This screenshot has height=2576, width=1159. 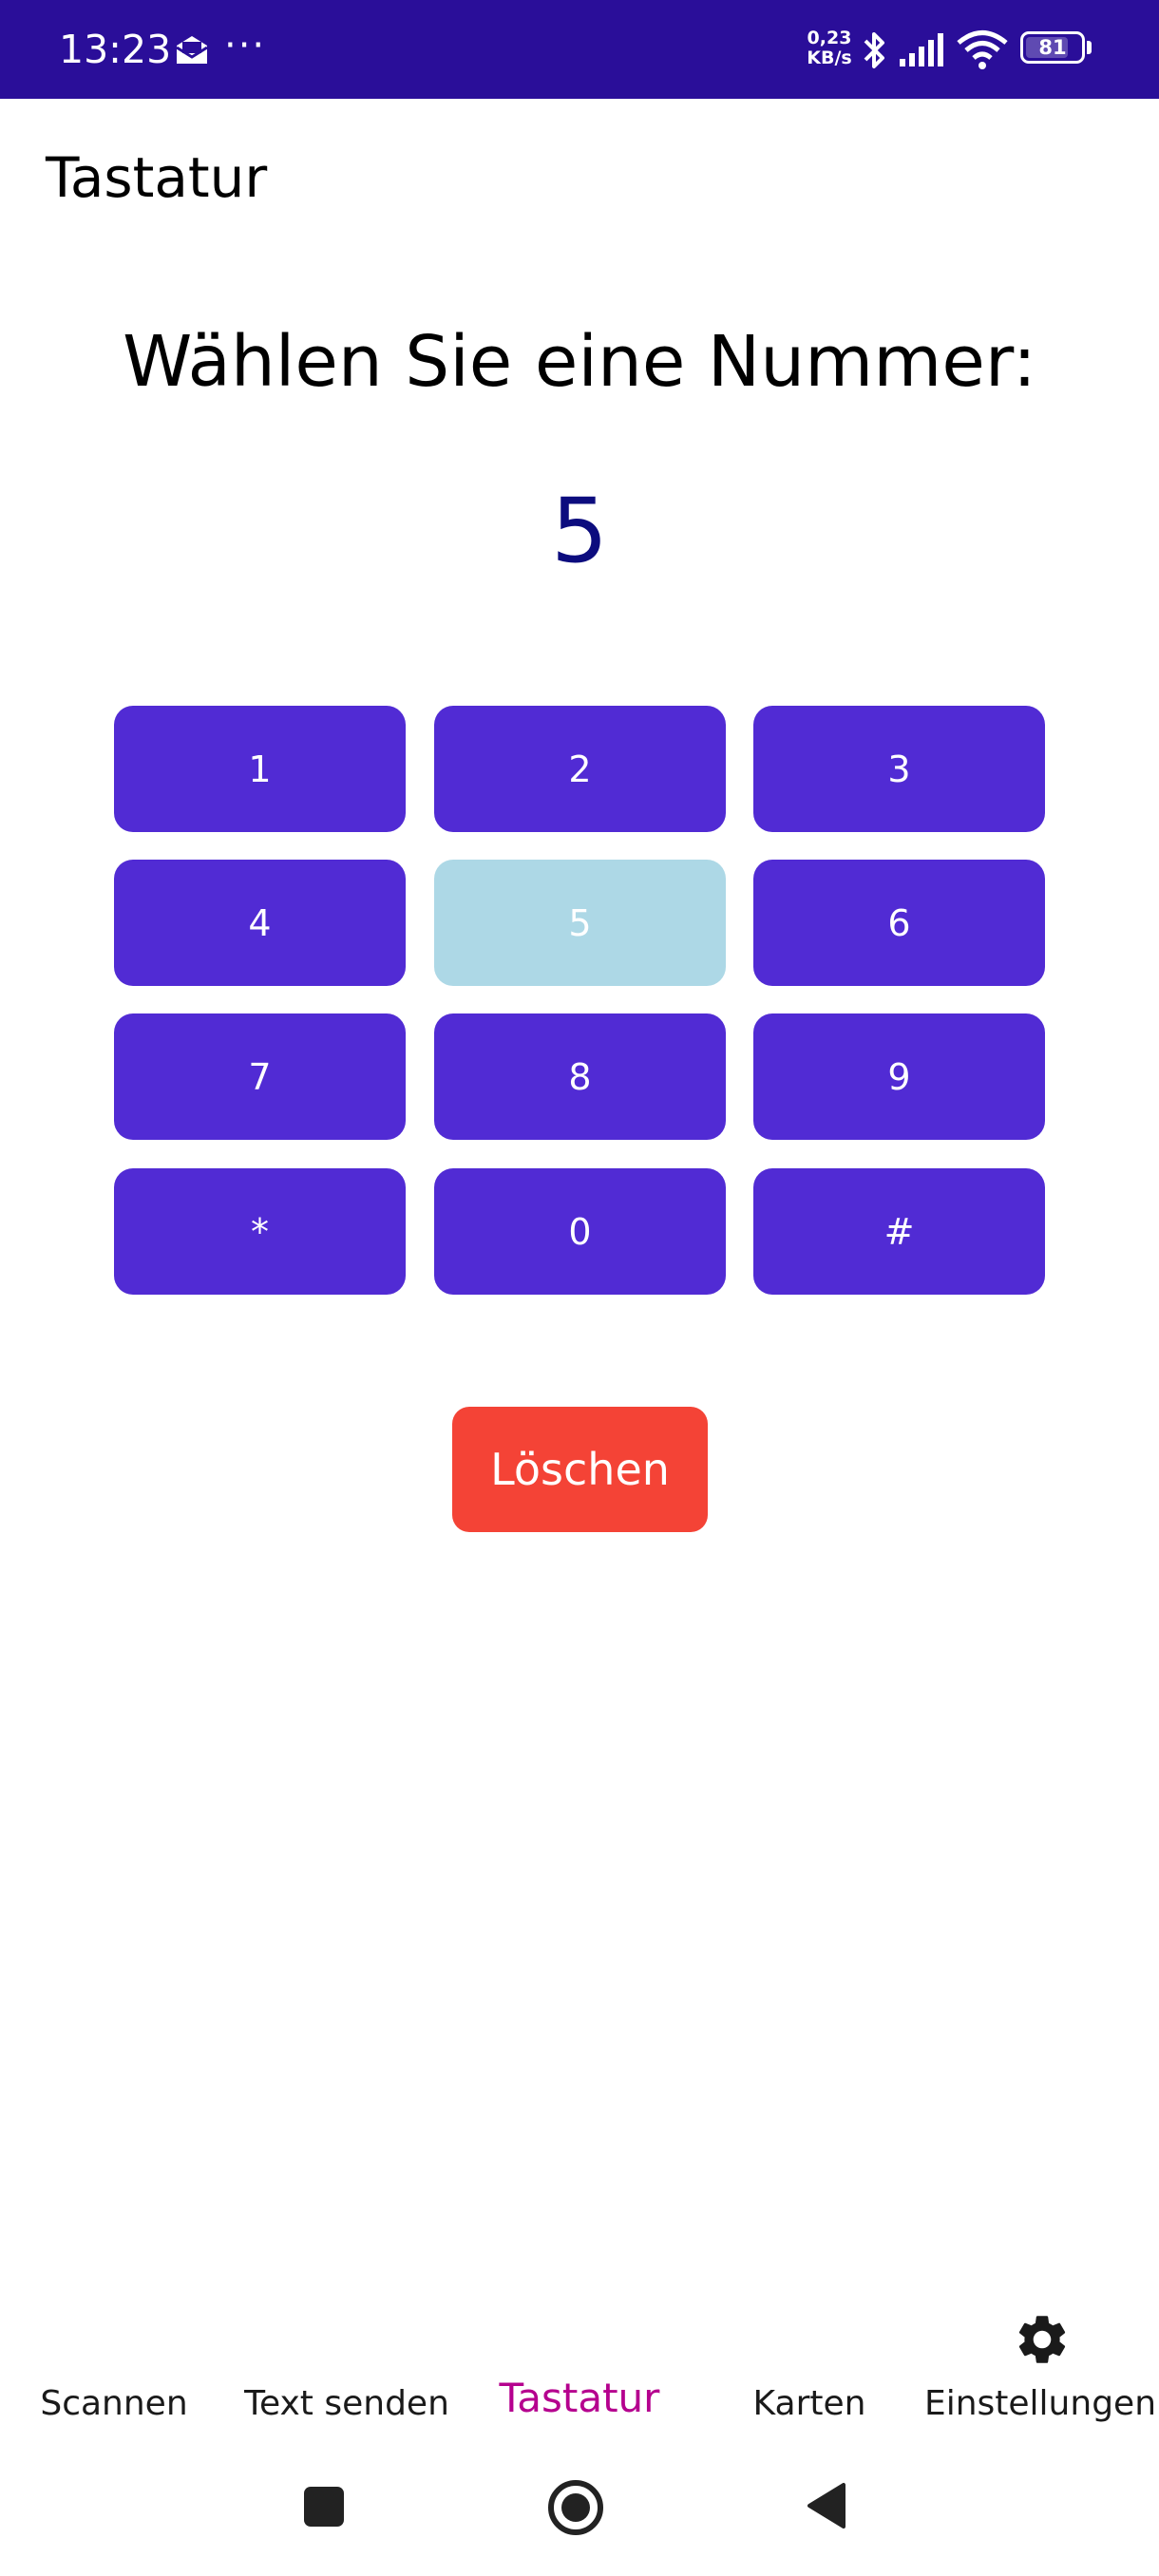 What do you see at coordinates (115, 49) in the screenshot?
I see `status-time: 13:23` at bounding box center [115, 49].